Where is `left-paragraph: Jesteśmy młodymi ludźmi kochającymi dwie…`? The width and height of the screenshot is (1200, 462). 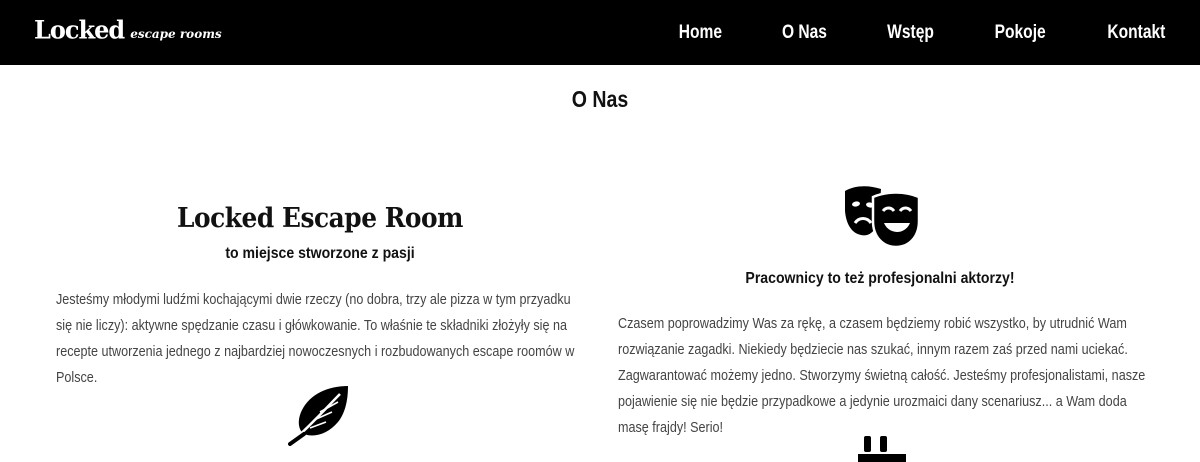
left-paragraph: Jesteśmy młodymi ludźmi kochającymi dwie… is located at coordinates (315, 338).